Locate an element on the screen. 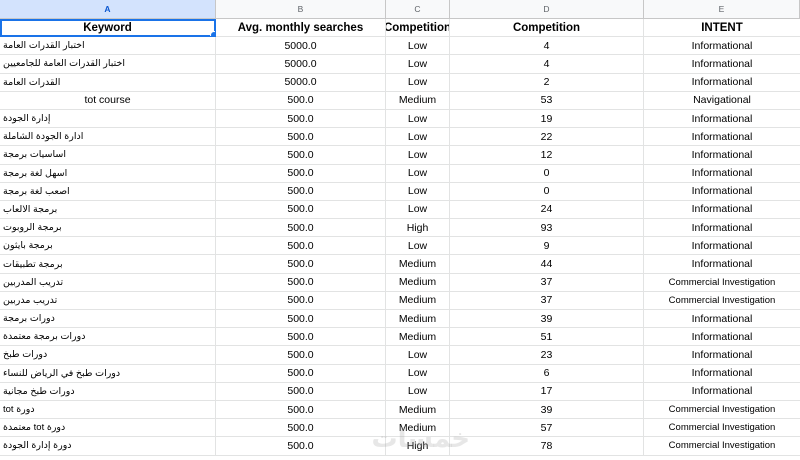  header-intent-cell: INTENT is located at coordinates (722, 28).